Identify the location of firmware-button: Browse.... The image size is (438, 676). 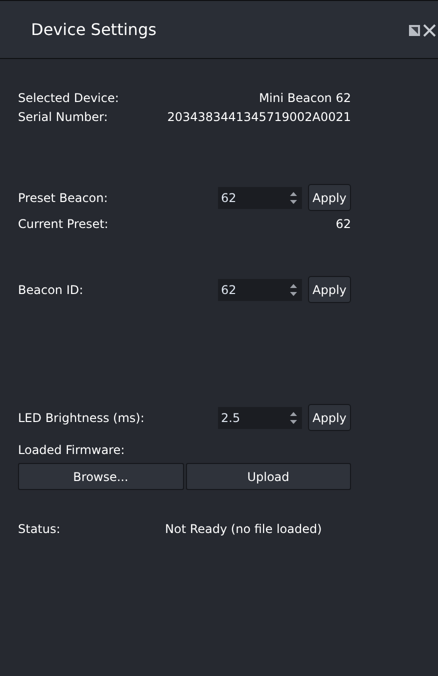
(101, 476).